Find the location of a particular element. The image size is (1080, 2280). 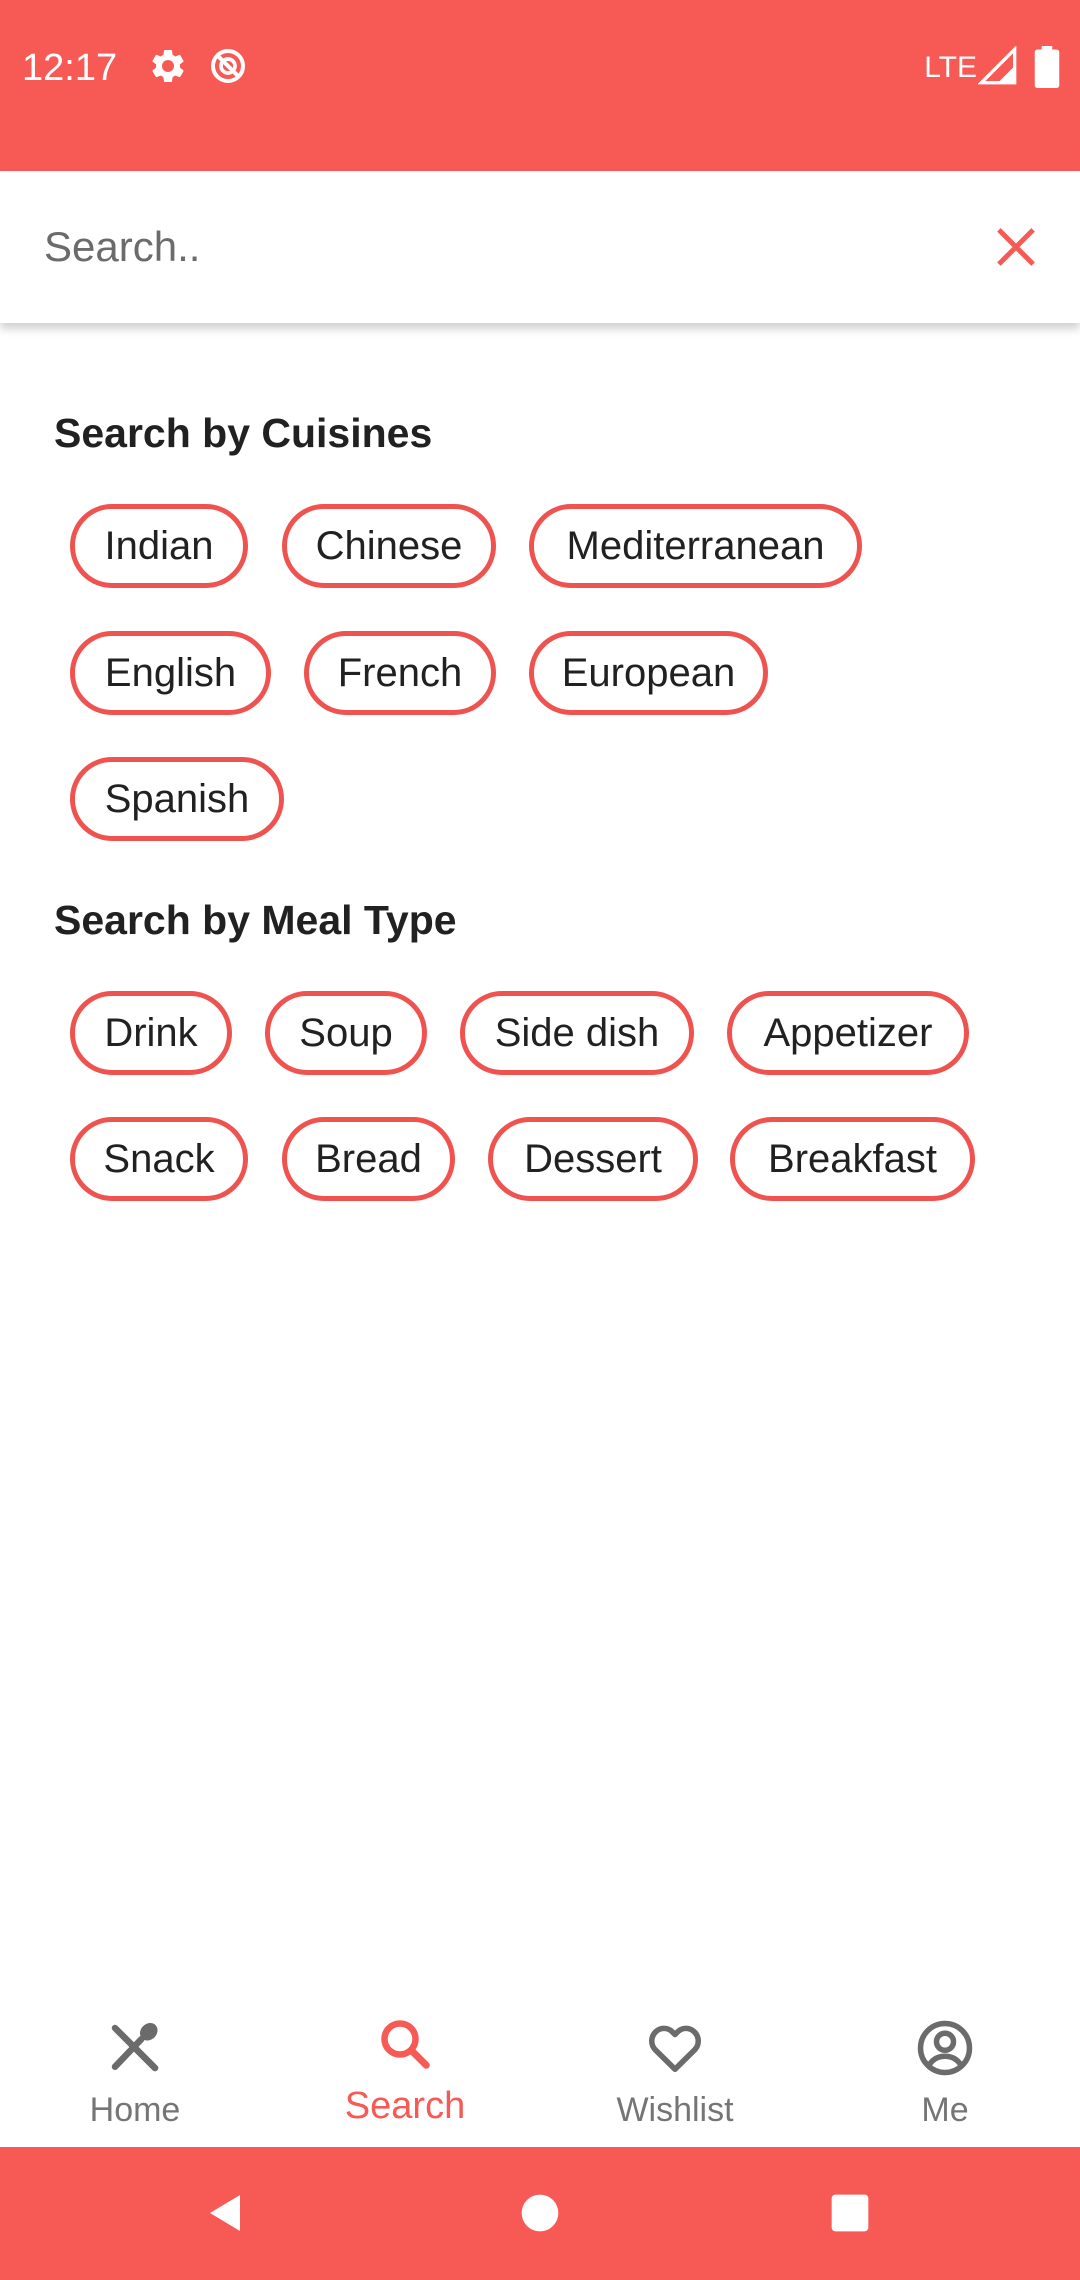

chip-cuisine-european: European is located at coordinates (648, 673).